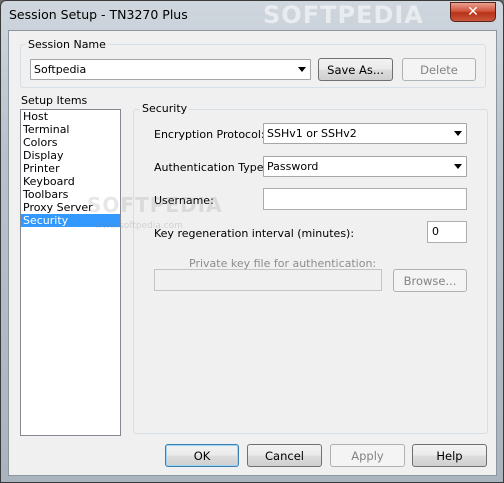 The image size is (504, 483). I want to click on key-regeneration-label: Key regeneration interval (minutes):, so click(254, 233).